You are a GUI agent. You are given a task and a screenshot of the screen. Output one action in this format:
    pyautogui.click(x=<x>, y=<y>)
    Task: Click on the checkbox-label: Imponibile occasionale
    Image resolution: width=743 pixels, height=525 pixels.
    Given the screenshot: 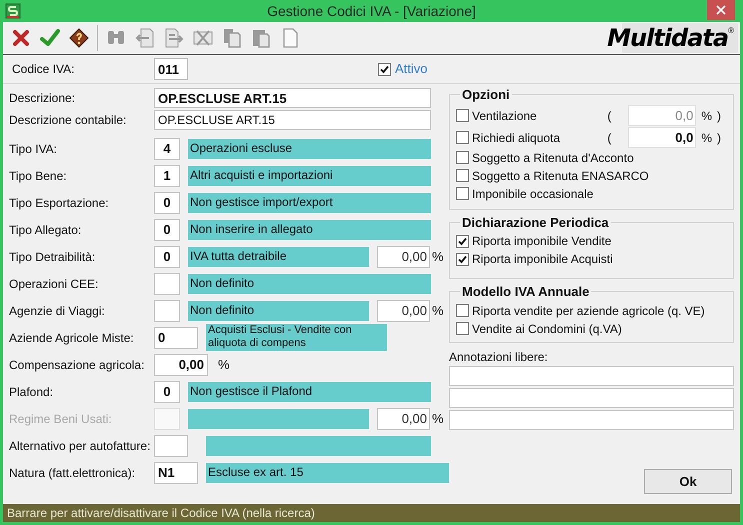 What is the action you would take?
    pyautogui.click(x=533, y=194)
    